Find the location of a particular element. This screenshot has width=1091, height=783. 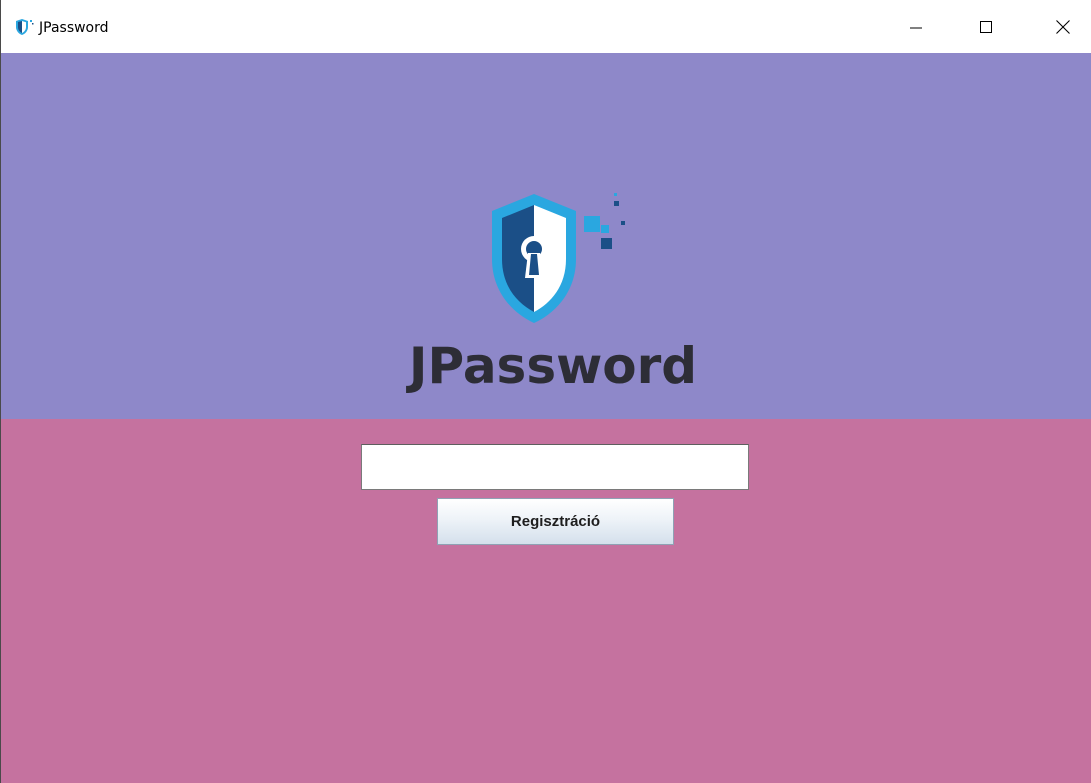

close-icon is located at coordinates (1063, 26).